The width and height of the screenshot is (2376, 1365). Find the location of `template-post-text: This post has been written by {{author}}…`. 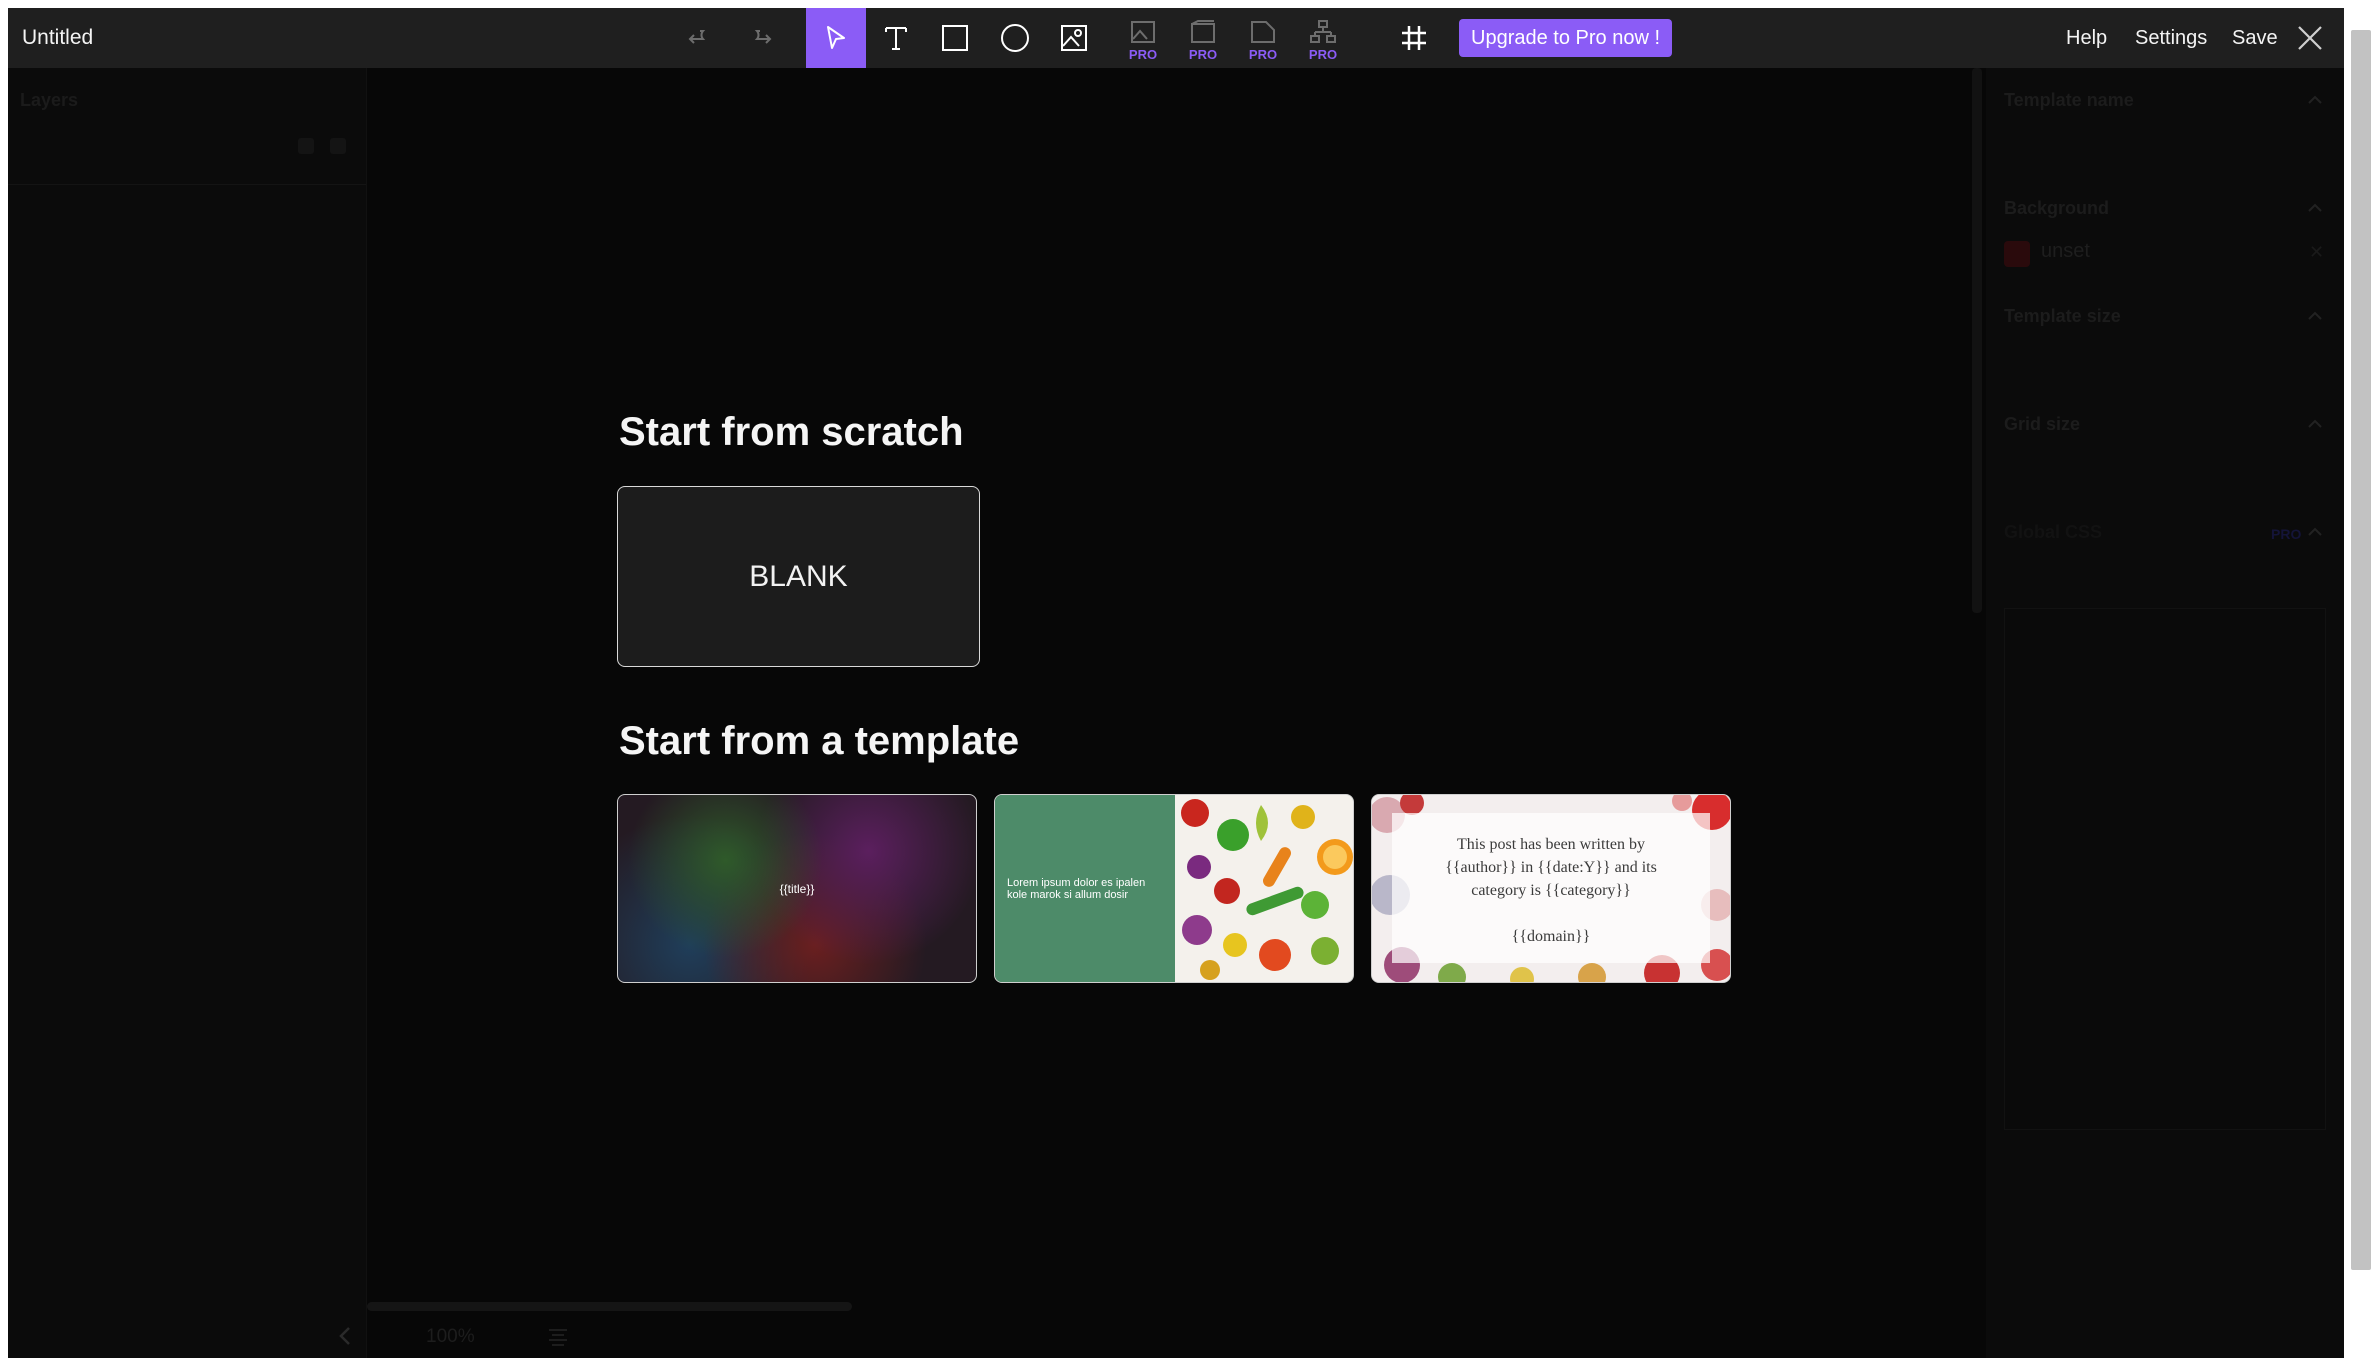

template-post-text: This post has been written by {{author}}… is located at coordinates (1551, 890).